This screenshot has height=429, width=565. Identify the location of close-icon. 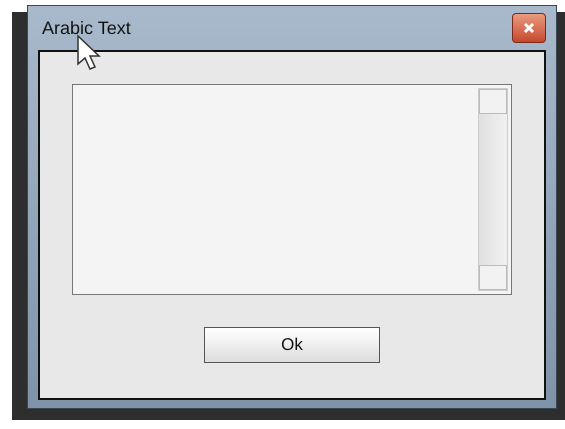
(529, 28).